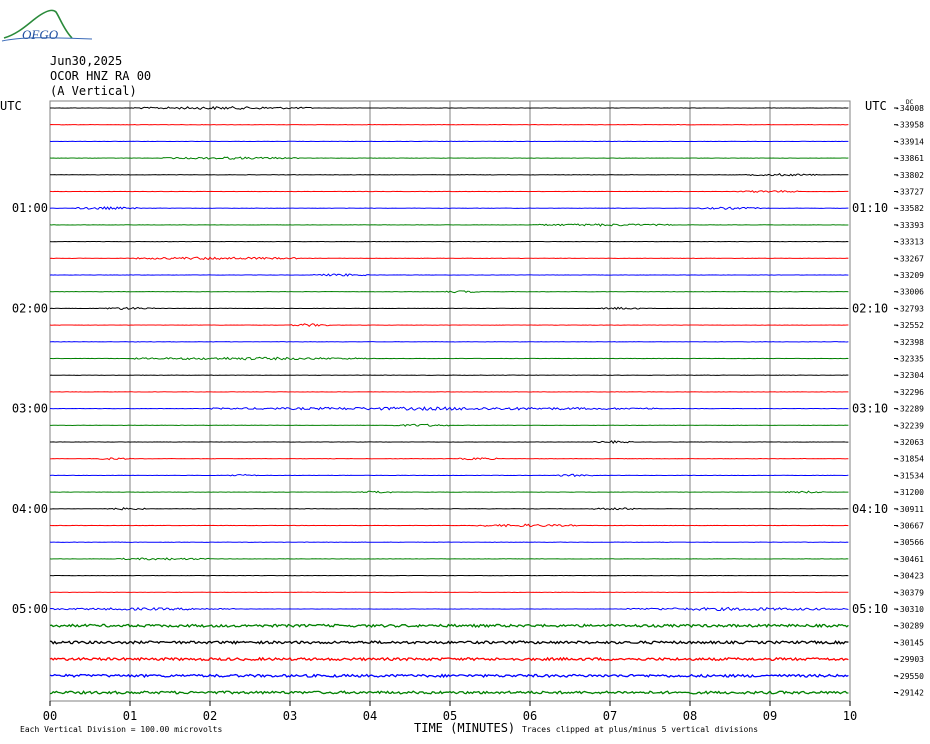 Image resolution: width=930 pixels, height=744 pixels. What do you see at coordinates (870, 308) in the screenshot?
I see `right-time-label: 02:10` at bounding box center [870, 308].